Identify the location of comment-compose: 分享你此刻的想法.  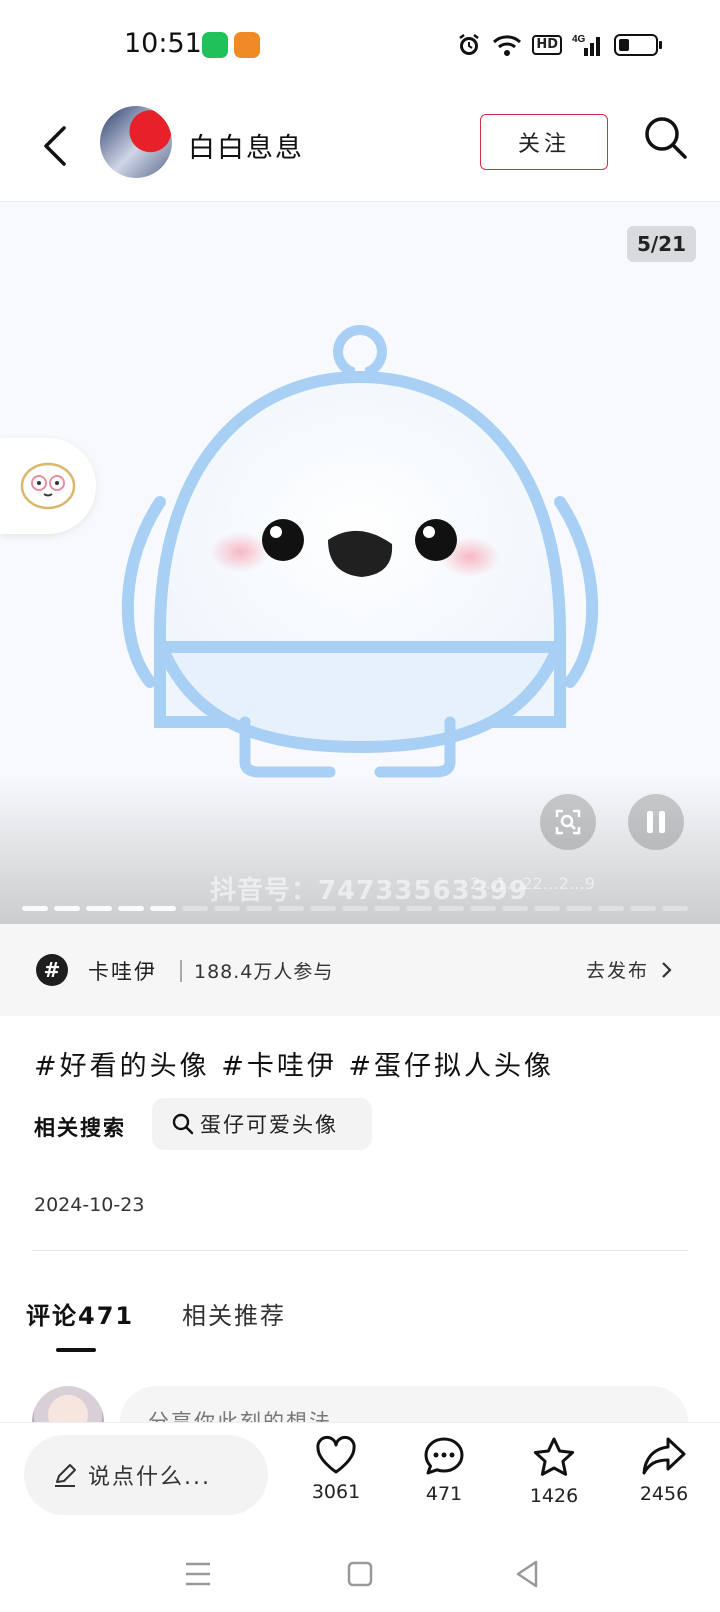
(360, 1404).